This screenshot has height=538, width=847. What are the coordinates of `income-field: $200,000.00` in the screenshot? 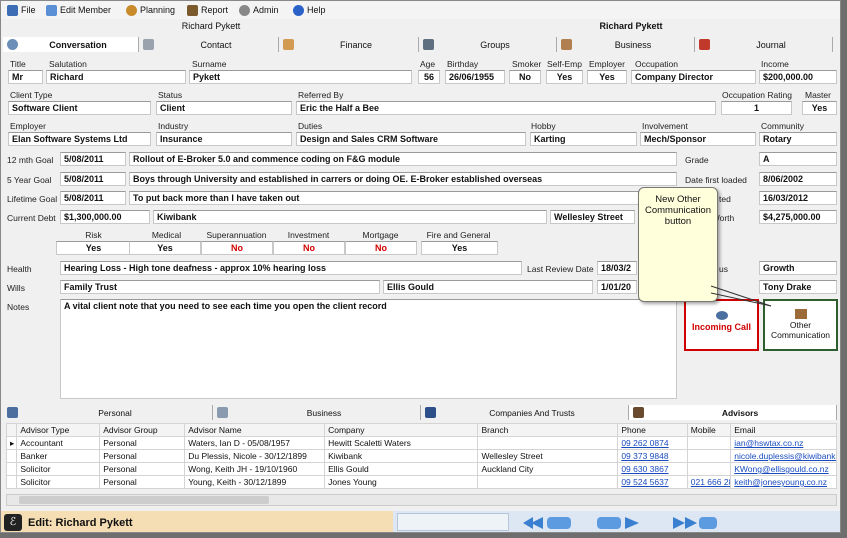 It's located at (798, 77).